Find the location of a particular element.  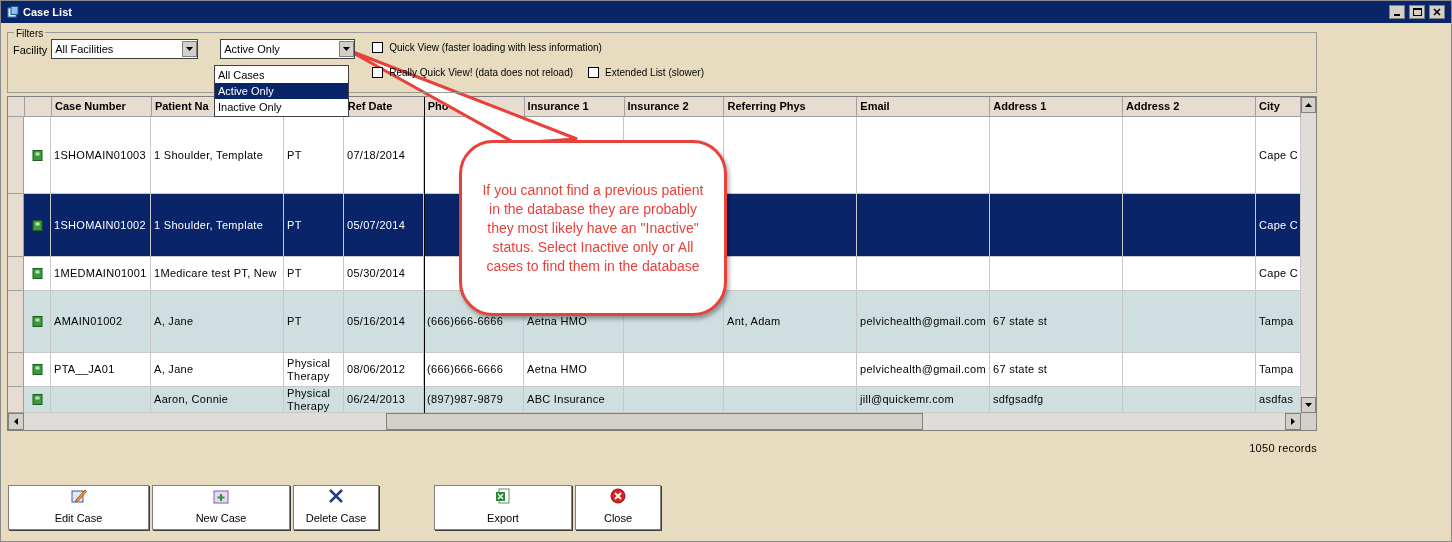

table-cell: (897)987-9879 is located at coordinates (465, 399).